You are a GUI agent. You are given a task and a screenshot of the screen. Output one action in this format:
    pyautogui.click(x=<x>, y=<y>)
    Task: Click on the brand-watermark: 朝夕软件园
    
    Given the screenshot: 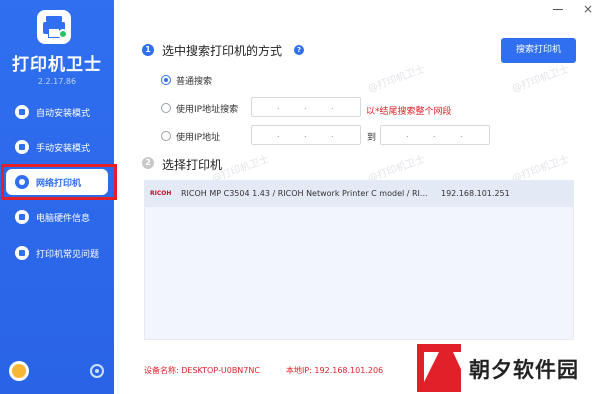 What is the action you would take?
    pyautogui.click(x=506, y=369)
    